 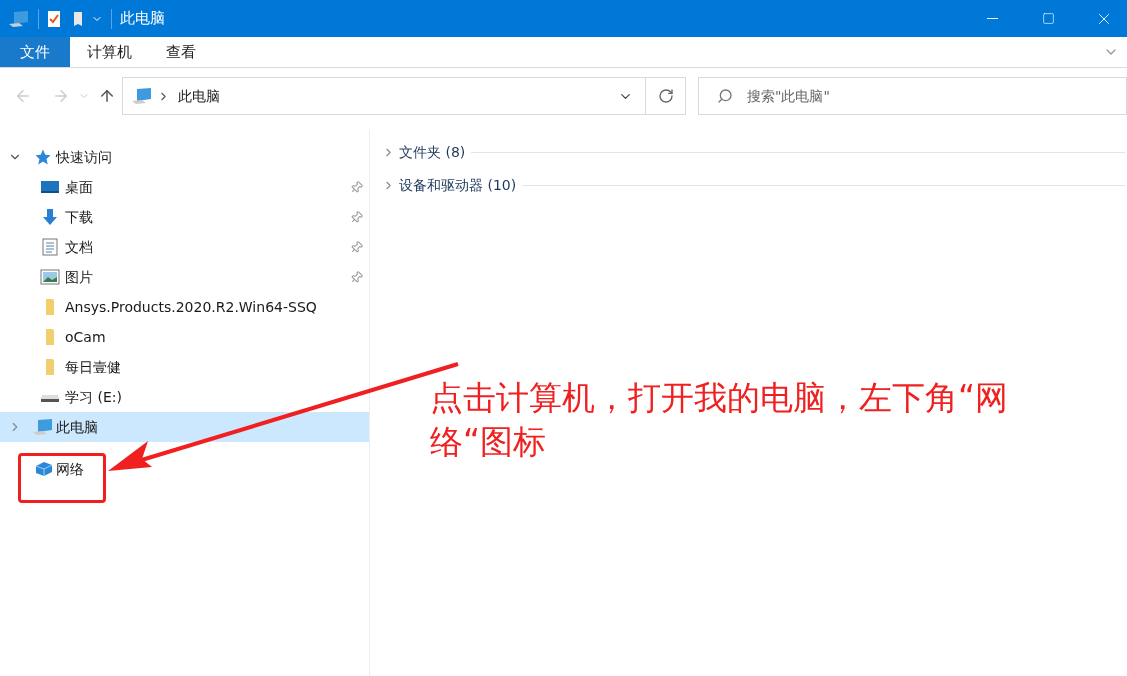 I want to click on group-header: 设备和驱动器 (10), so click(x=458, y=185).